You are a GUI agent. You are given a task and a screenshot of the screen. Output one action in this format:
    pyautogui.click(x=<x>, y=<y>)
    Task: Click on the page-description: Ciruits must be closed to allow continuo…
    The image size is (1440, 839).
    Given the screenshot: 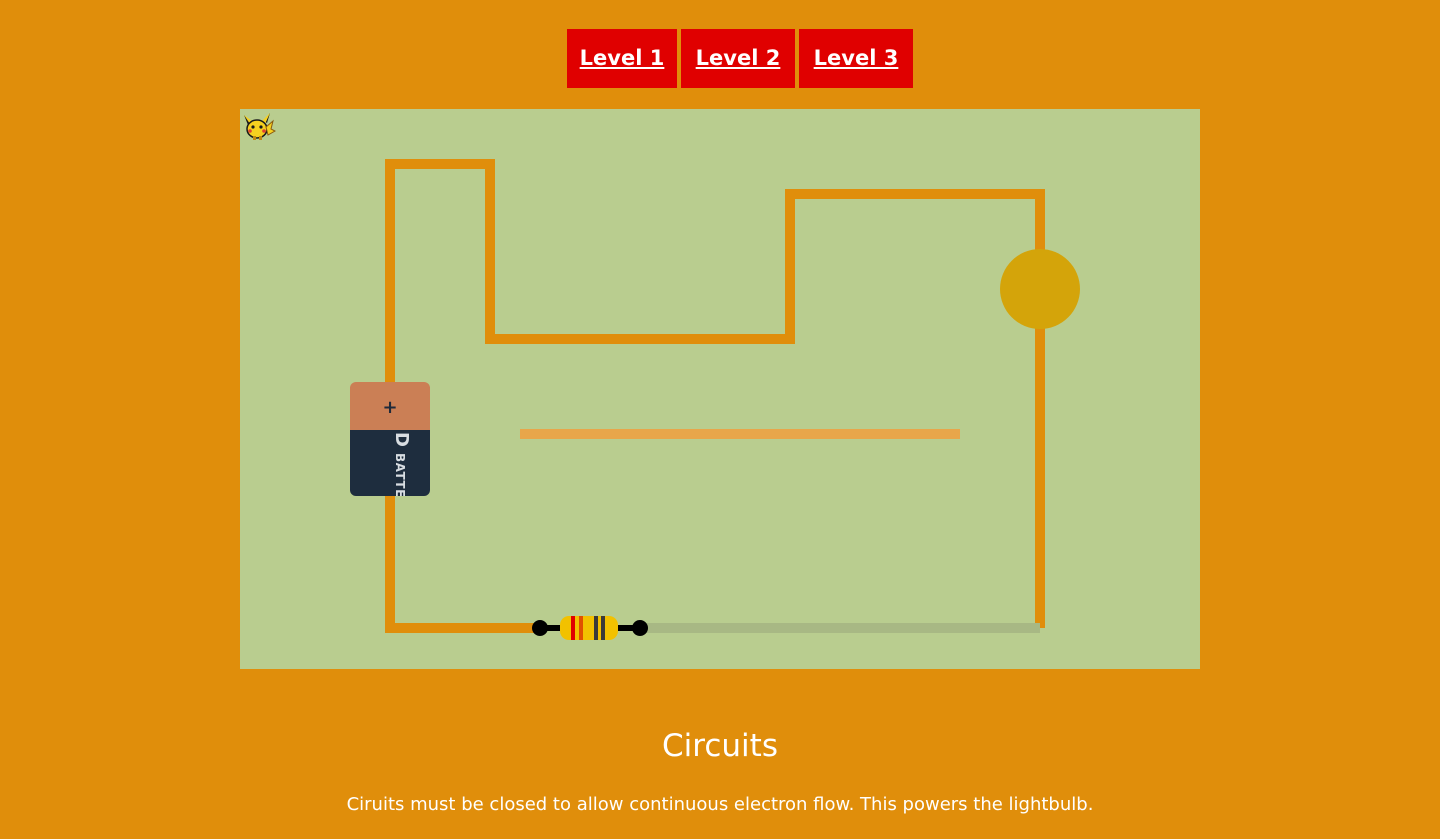 What is the action you would take?
    pyautogui.click(x=720, y=804)
    